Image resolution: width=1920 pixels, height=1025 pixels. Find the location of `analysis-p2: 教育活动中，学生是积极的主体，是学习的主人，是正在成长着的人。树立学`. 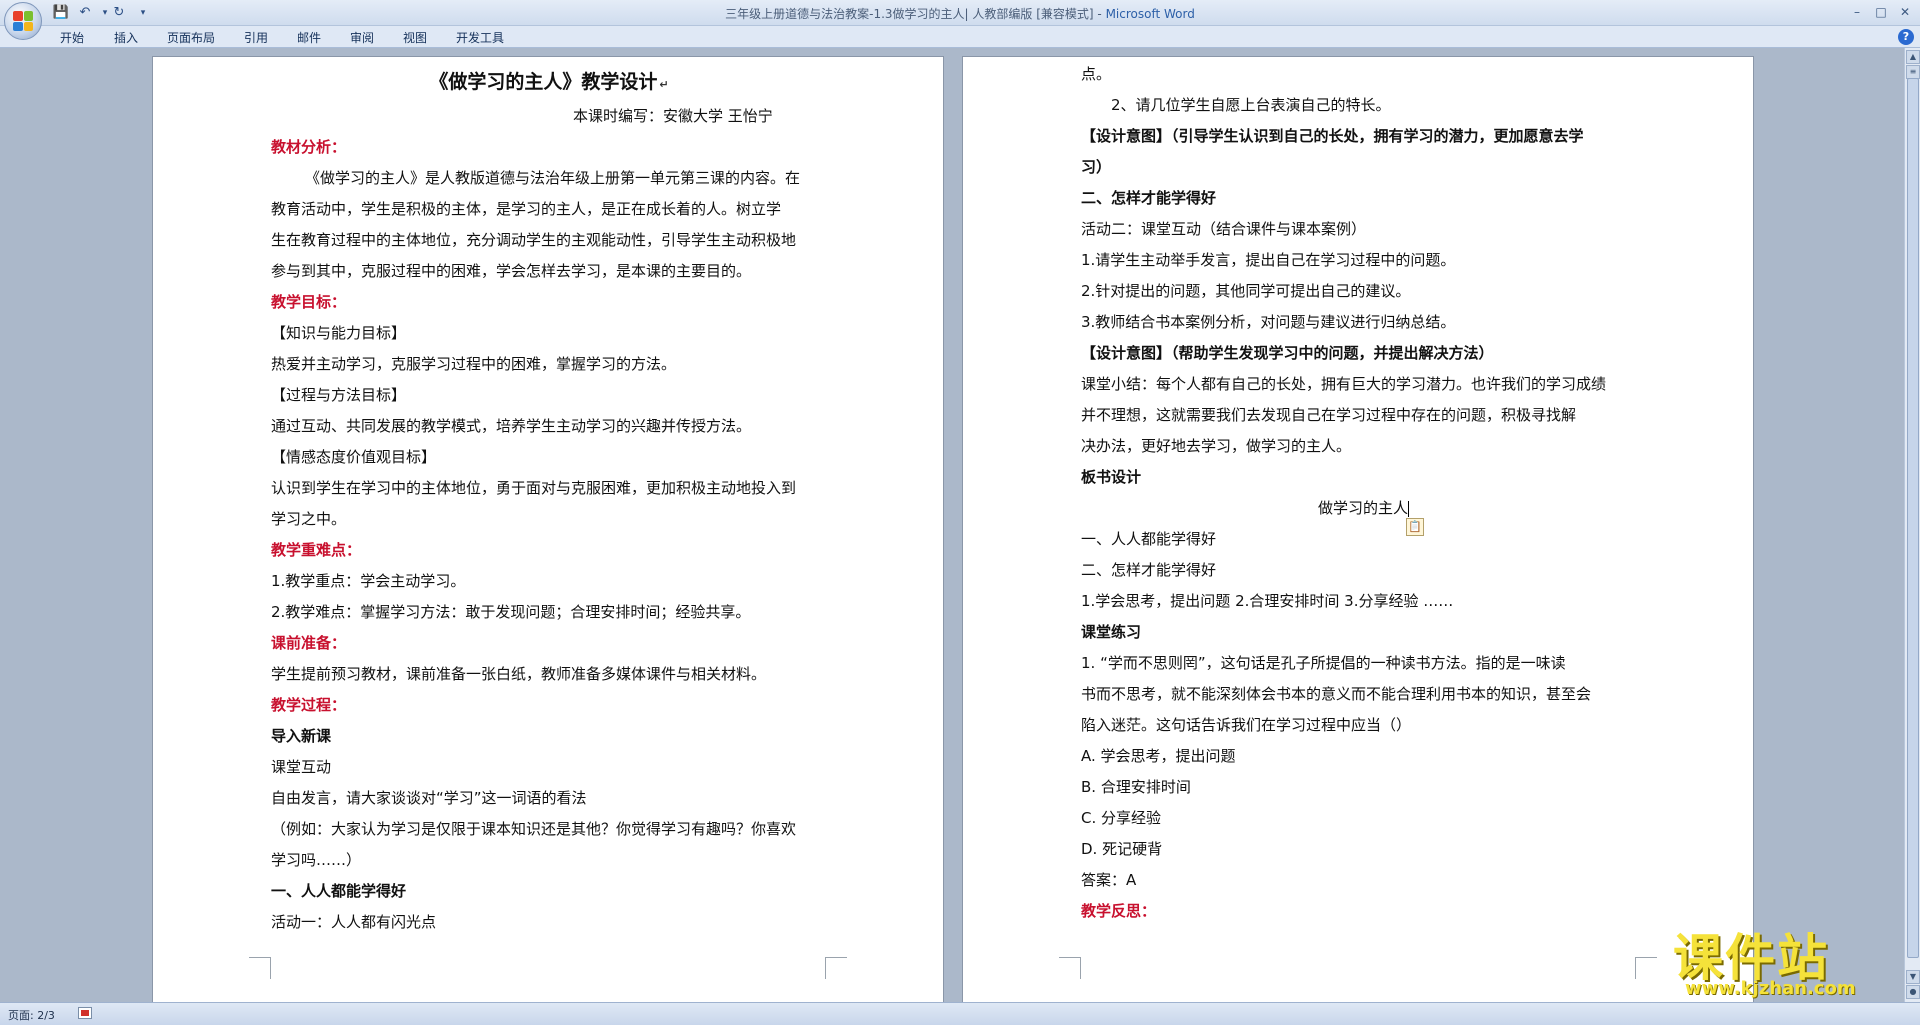

analysis-p2: 教育活动中，学生是积极的主体，是学习的主人，是正在成长着的人。树立学 is located at coordinates (526, 209).